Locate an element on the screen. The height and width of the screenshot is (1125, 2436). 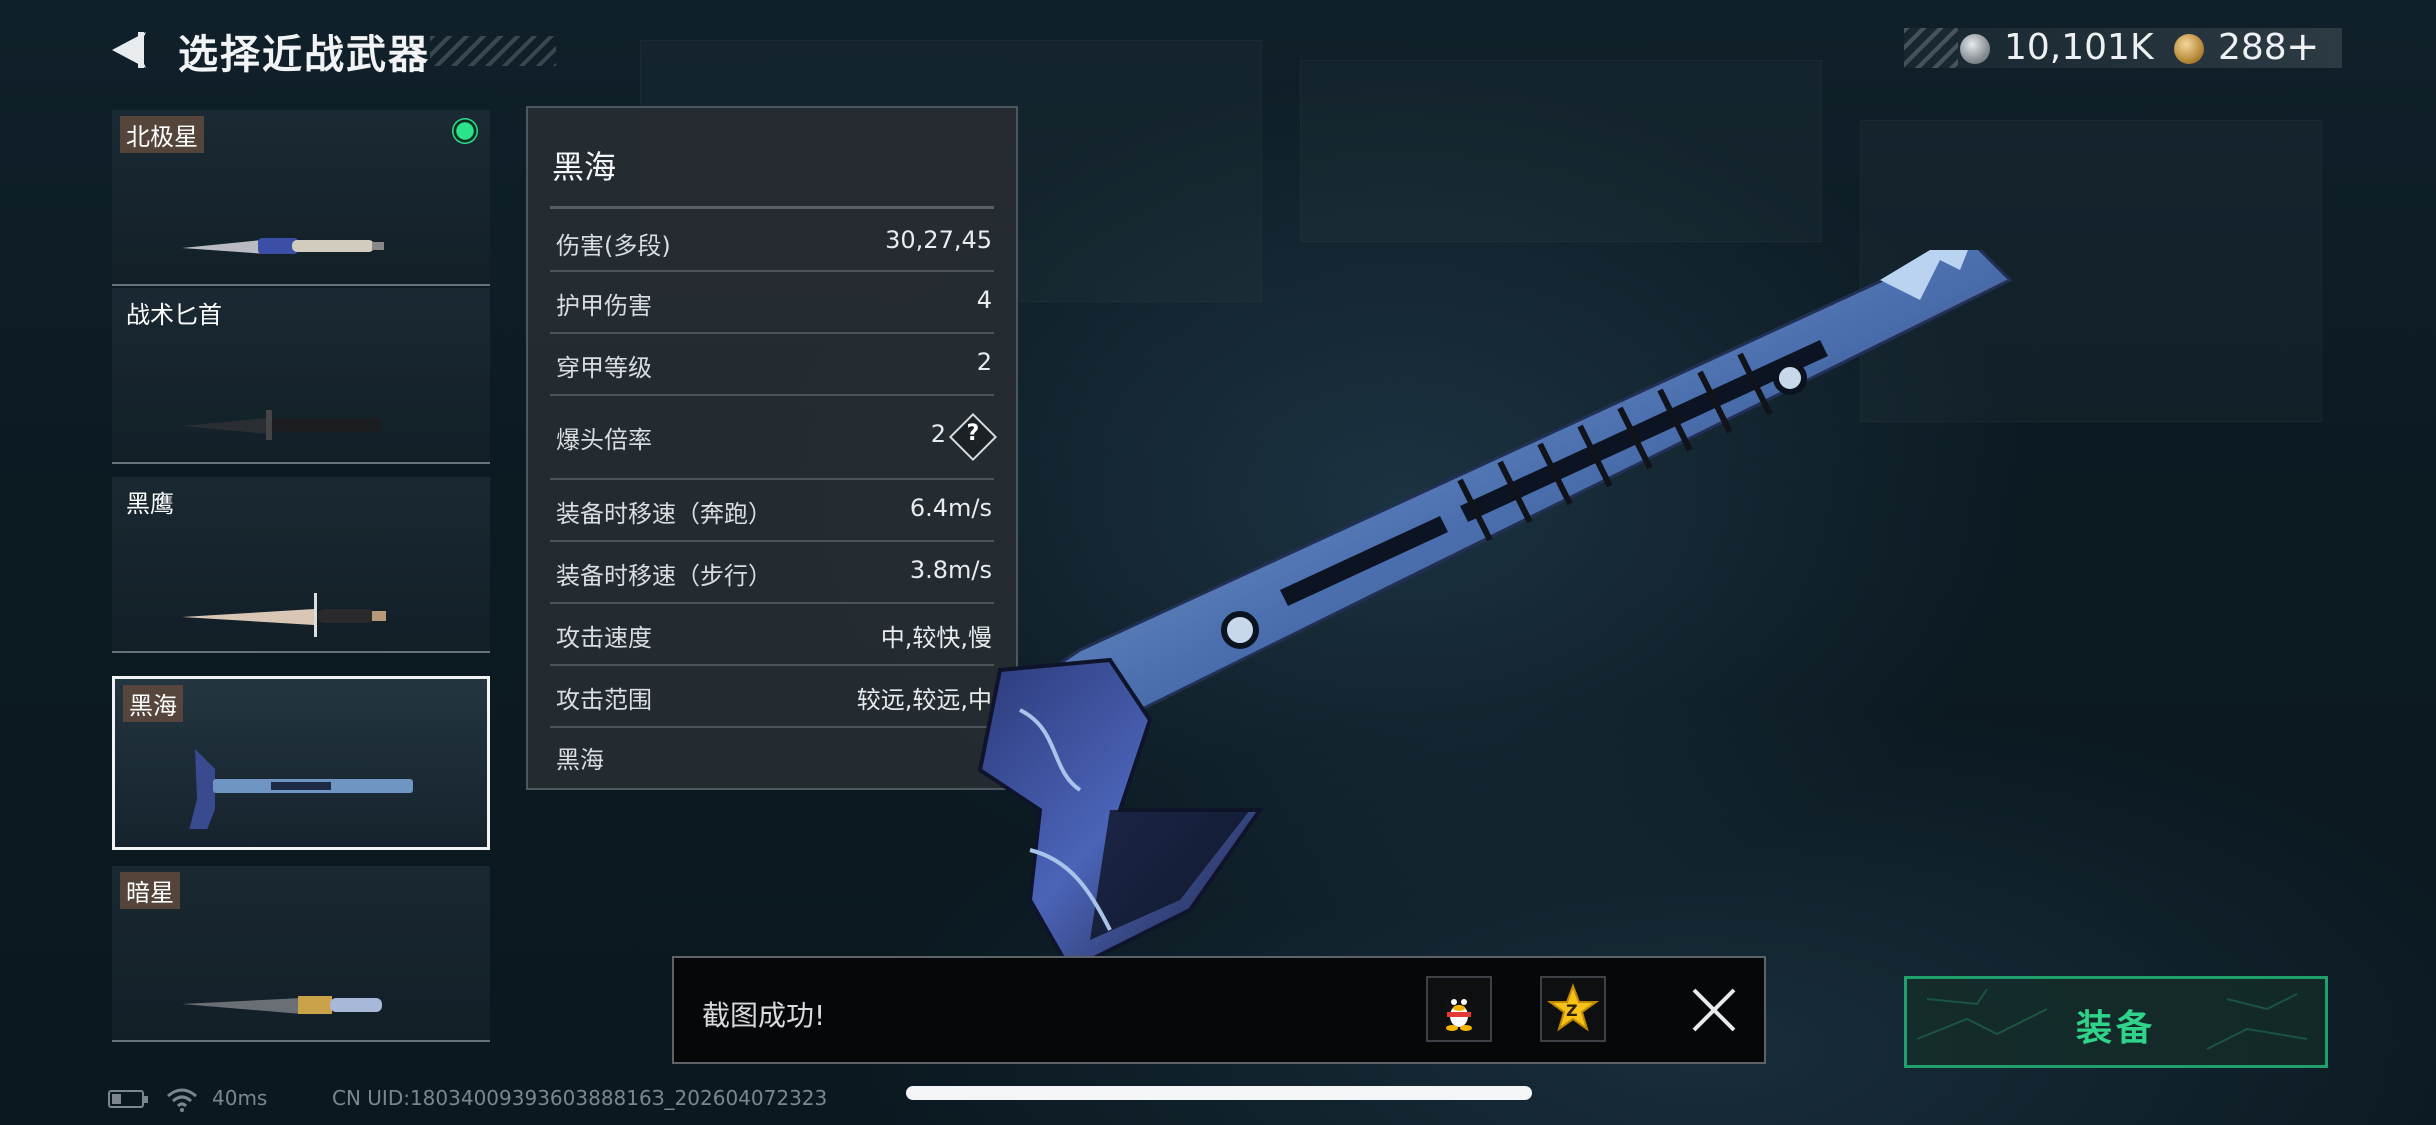
stat-row-penetration: 穿甲等级 2 is located at coordinates (774, 363).